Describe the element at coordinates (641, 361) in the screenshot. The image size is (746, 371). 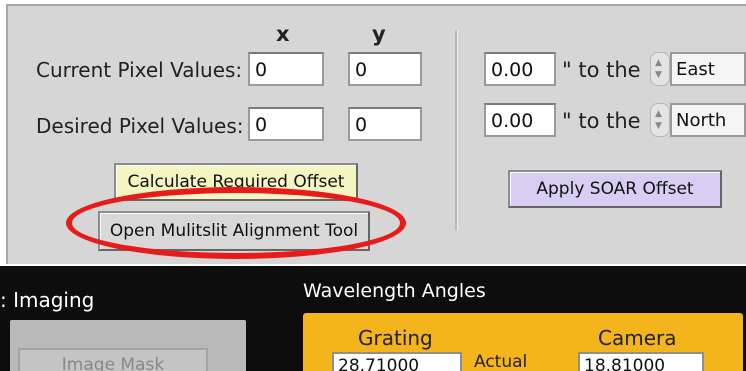
I see `camera-angle-input: 18.81000` at that location.